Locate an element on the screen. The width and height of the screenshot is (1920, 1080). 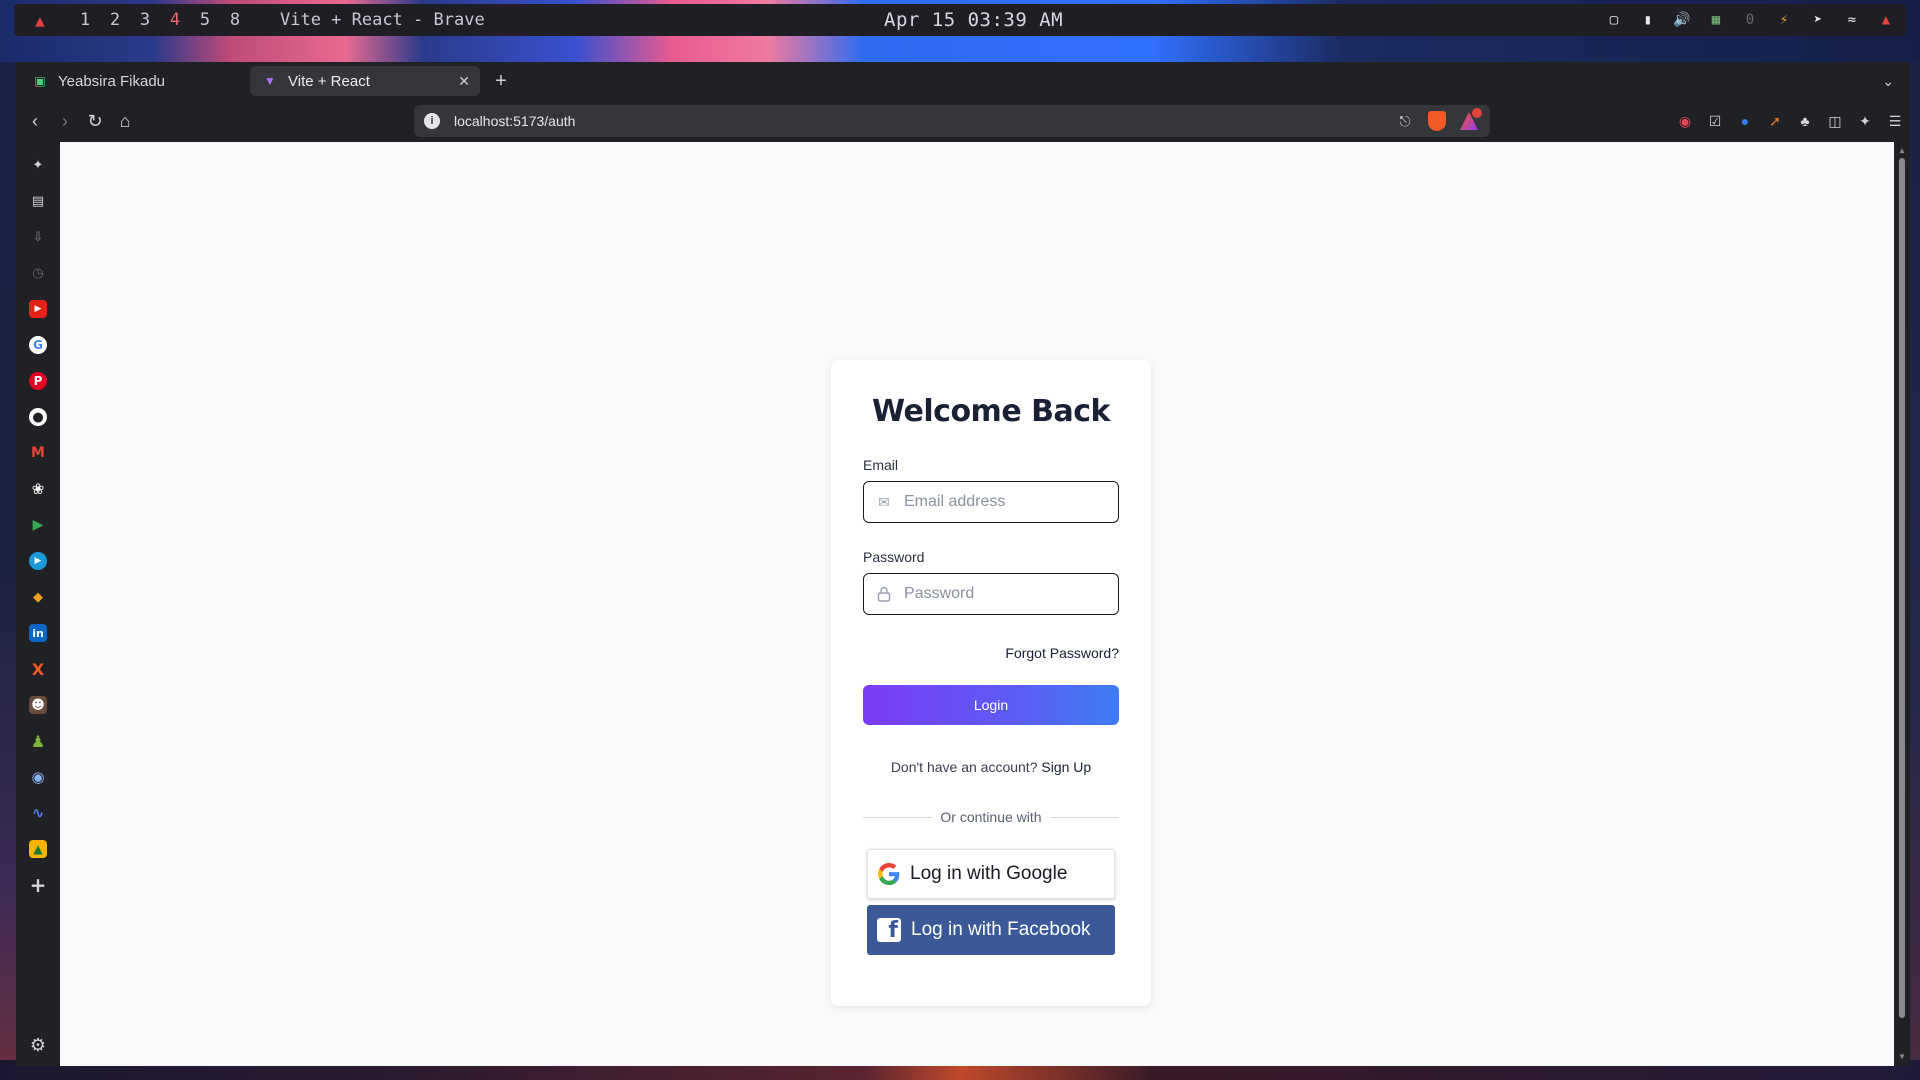
extensions-row: ◉ ☑ ● ➚ ♣ ◫ ✦ ☰ is located at coordinates (1790, 121).